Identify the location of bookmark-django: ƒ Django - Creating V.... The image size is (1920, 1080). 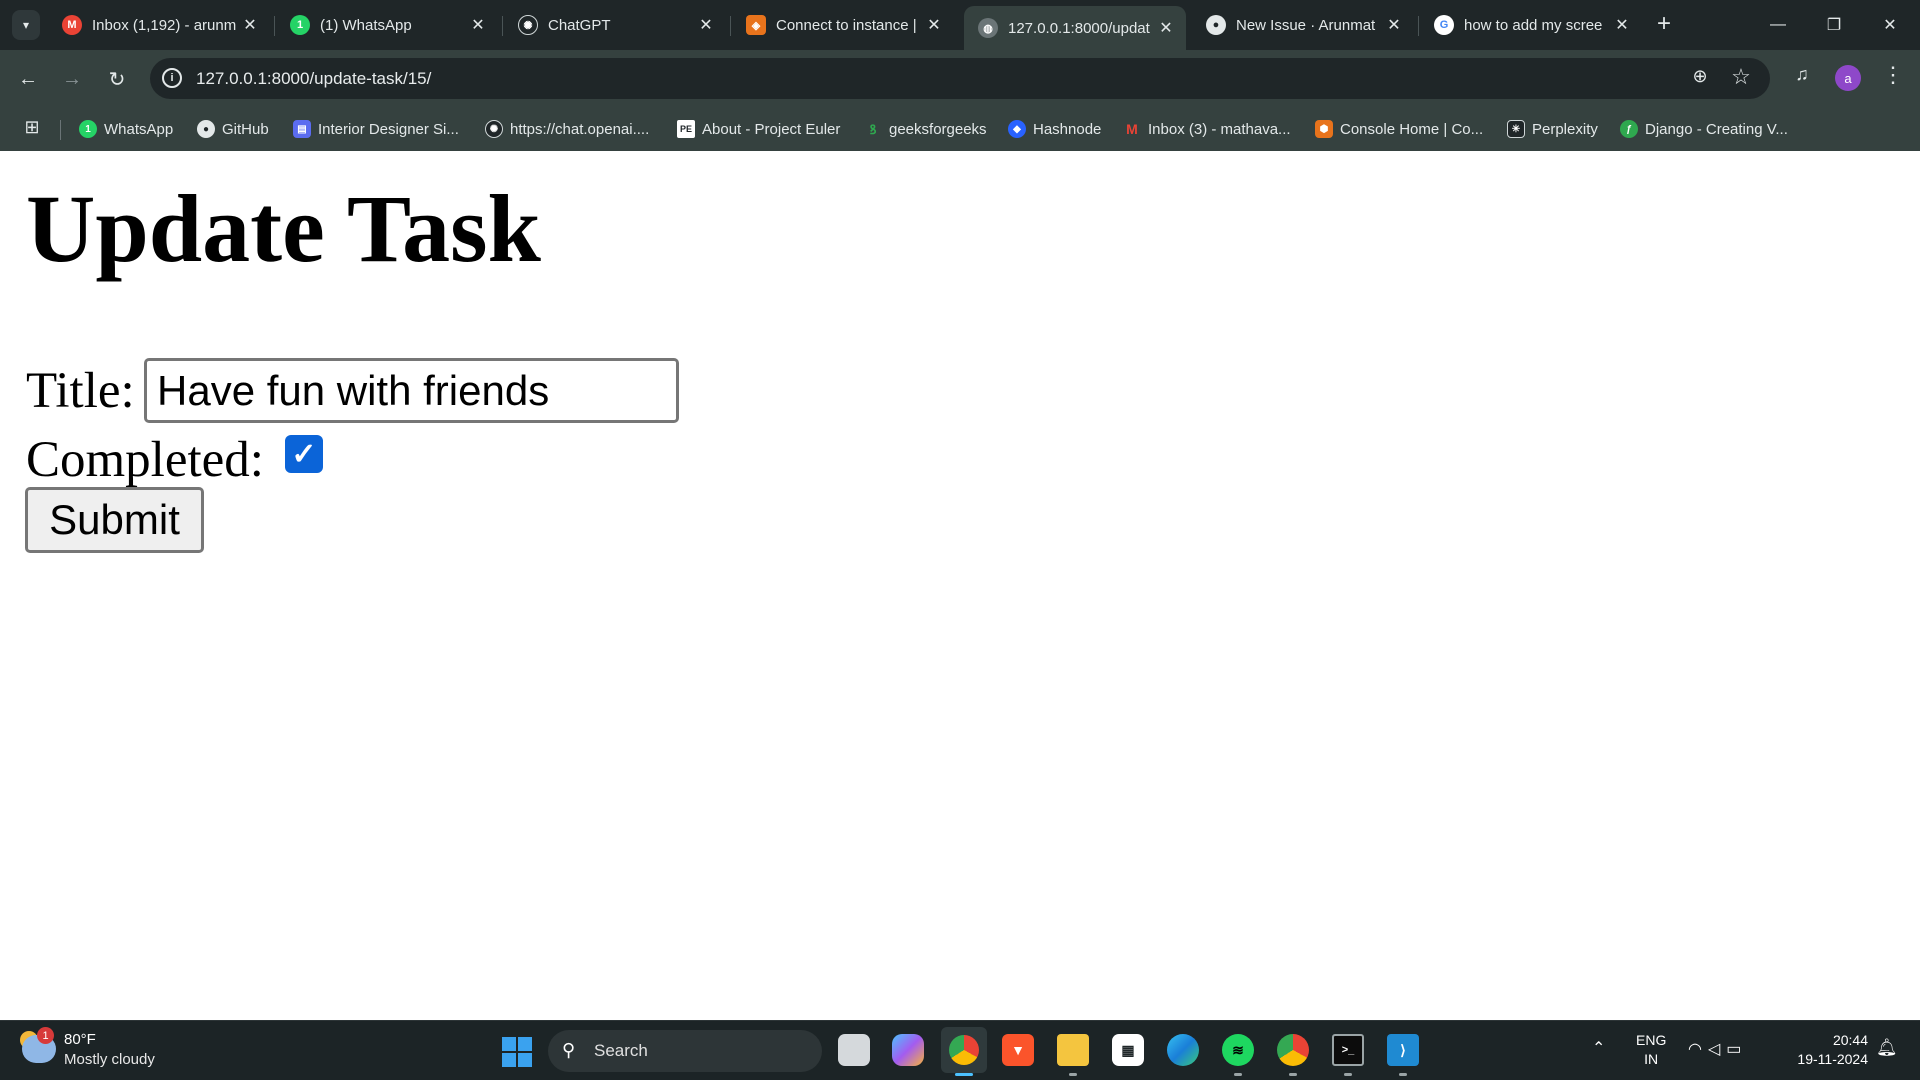
(1704, 129).